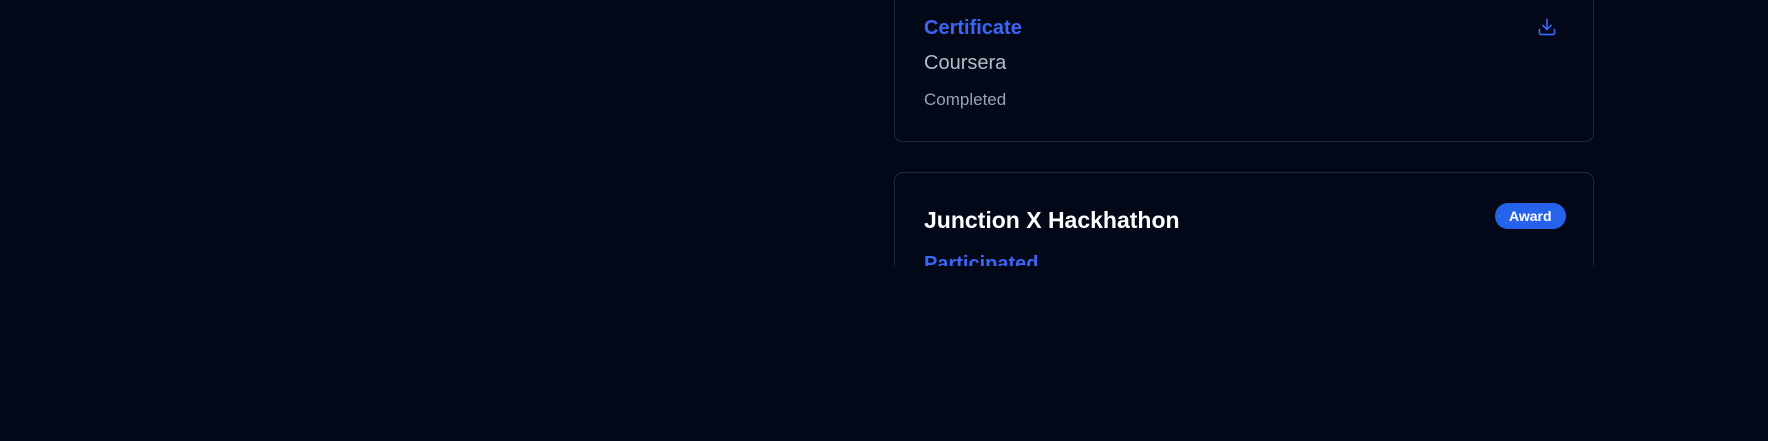 This screenshot has width=1768, height=441. Describe the element at coordinates (973, 28) in the screenshot. I see `certificate-type-label: Certificate` at that location.